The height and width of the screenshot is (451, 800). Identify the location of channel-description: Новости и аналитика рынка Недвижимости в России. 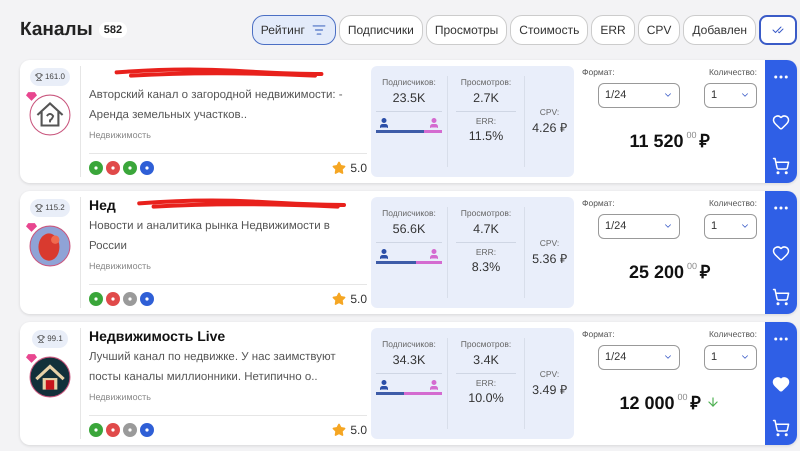
(210, 236).